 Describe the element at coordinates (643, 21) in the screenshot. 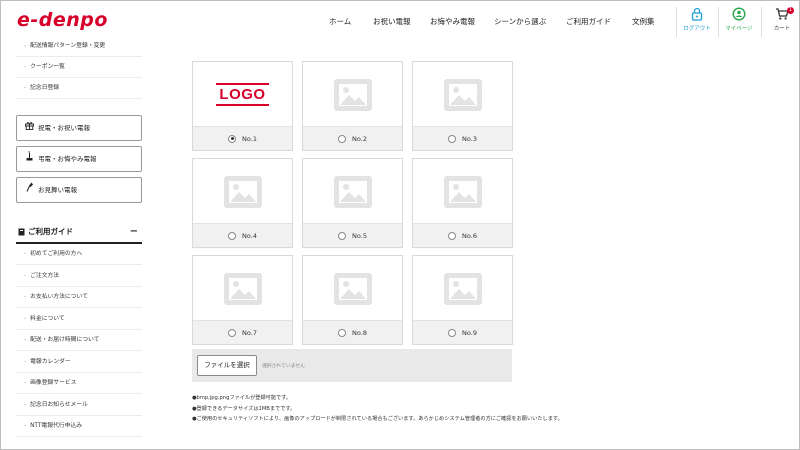

I see `nav-examples: 文例集` at that location.